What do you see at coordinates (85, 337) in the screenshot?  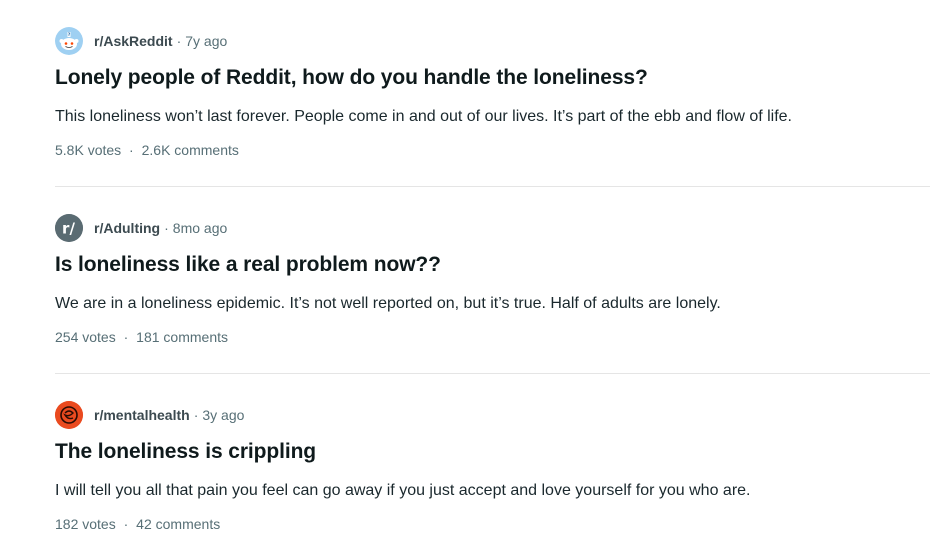 I see `vote-count: 254 votes` at bounding box center [85, 337].